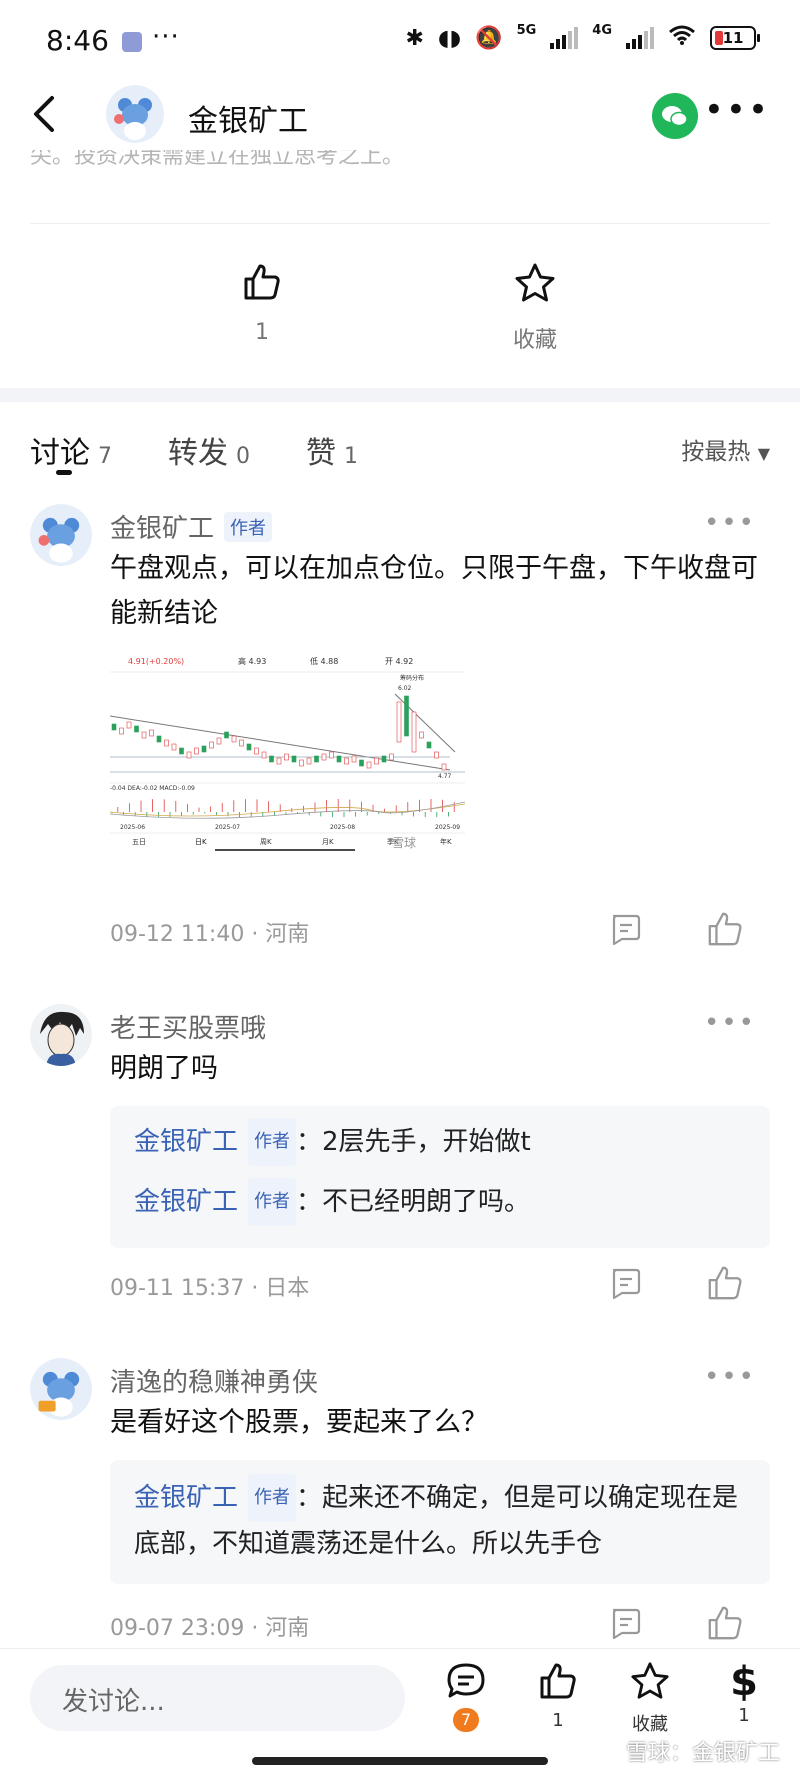  Describe the element at coordinates (262, 303) in the screenshot. I see `article-like-button: 1` at that location.